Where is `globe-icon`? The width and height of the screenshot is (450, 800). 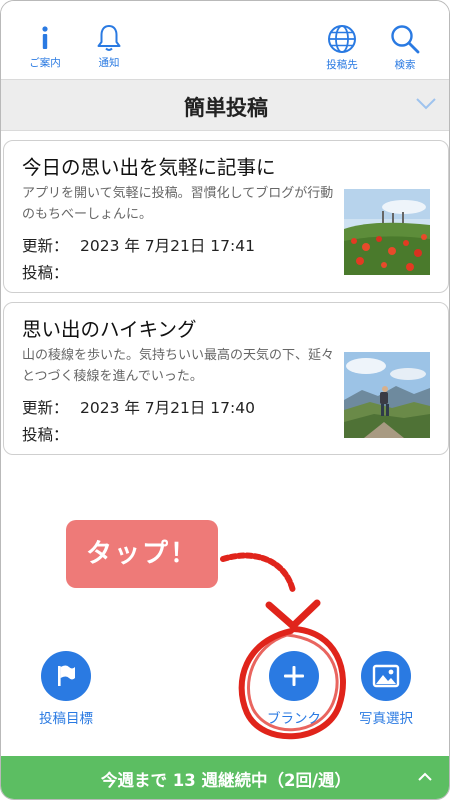
globe-icon is located at coordinates (342, 39).